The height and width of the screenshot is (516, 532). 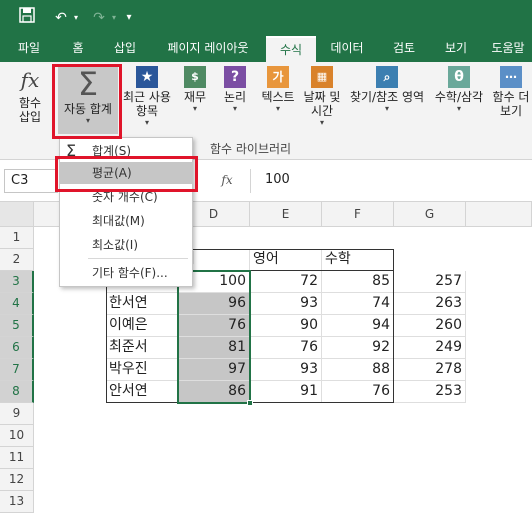 What do you see at coordinates (286, 370) in the screenshot?
I see `cell-d7: 93` at bounding box center [286, 370].